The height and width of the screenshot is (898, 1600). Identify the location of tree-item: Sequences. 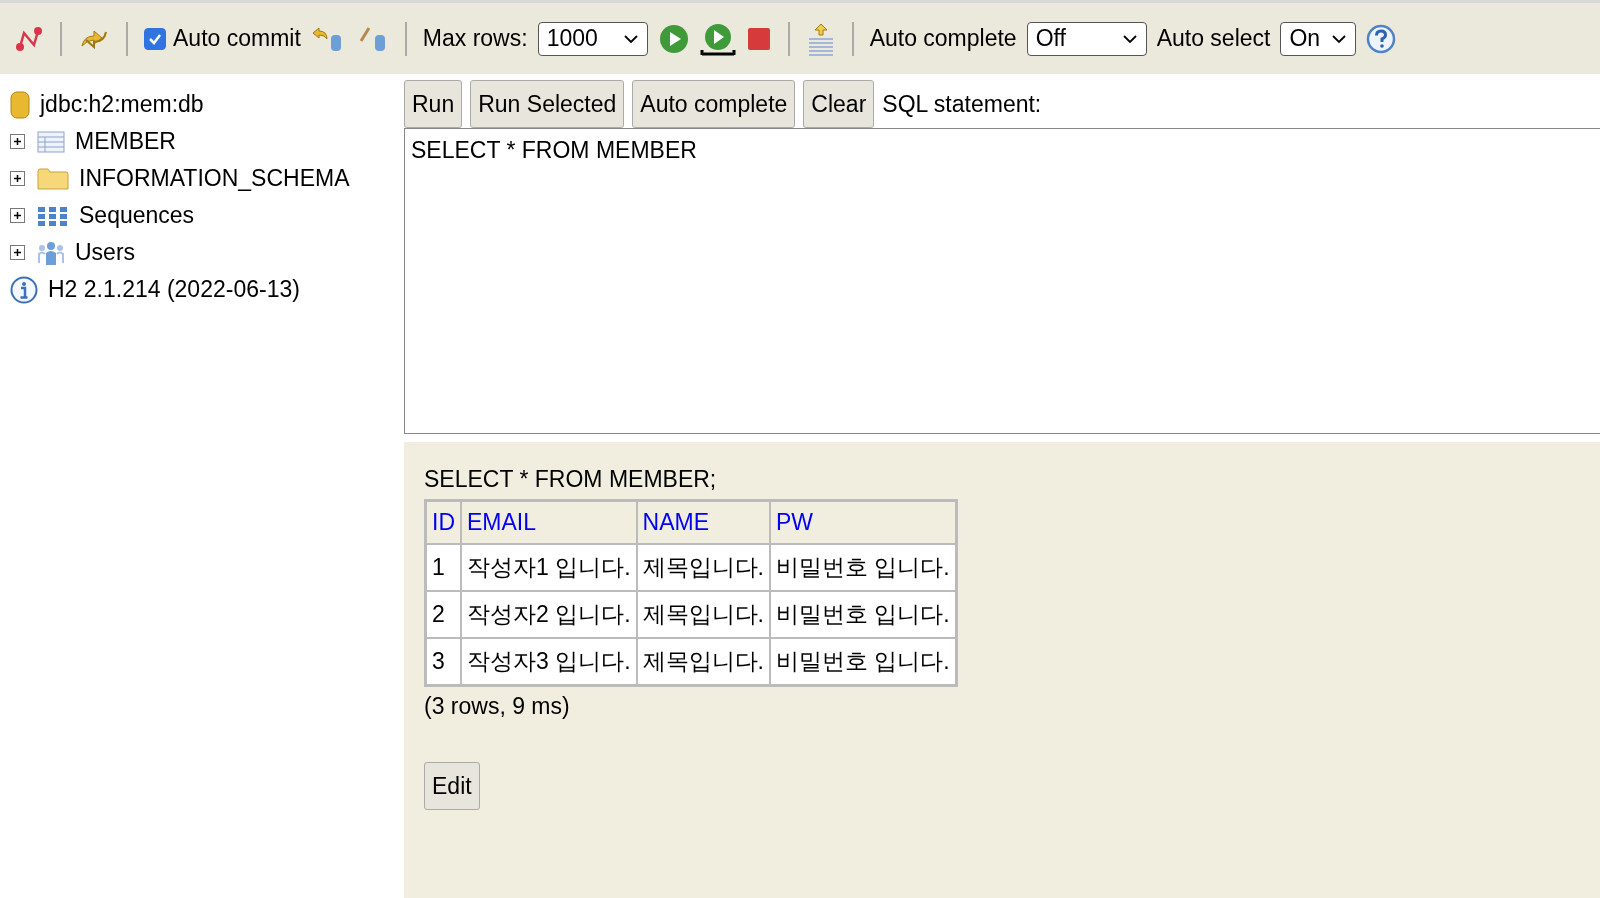
(137, 215).